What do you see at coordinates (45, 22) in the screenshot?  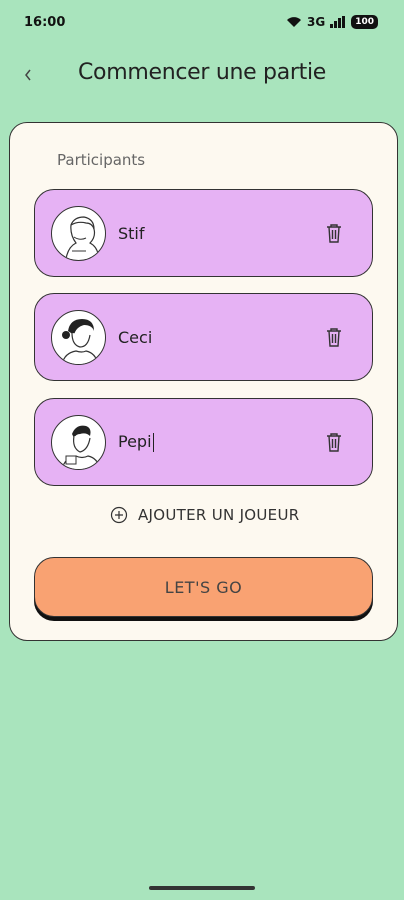 I see `status-time: 16:00` at bounding box center [45, 22].